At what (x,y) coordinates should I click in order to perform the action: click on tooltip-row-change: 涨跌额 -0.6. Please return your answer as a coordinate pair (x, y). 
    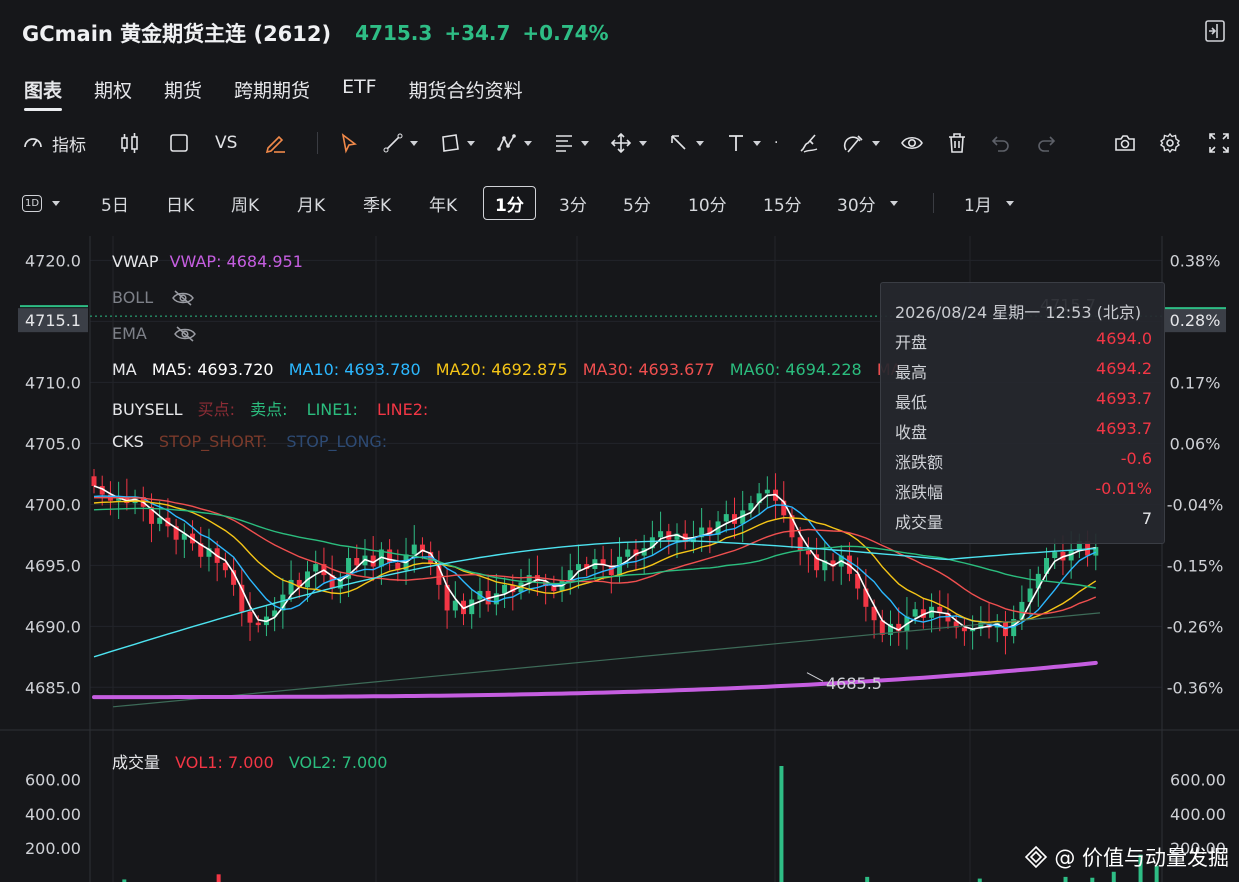
    Looking at the image, I should click on (1023, 460).